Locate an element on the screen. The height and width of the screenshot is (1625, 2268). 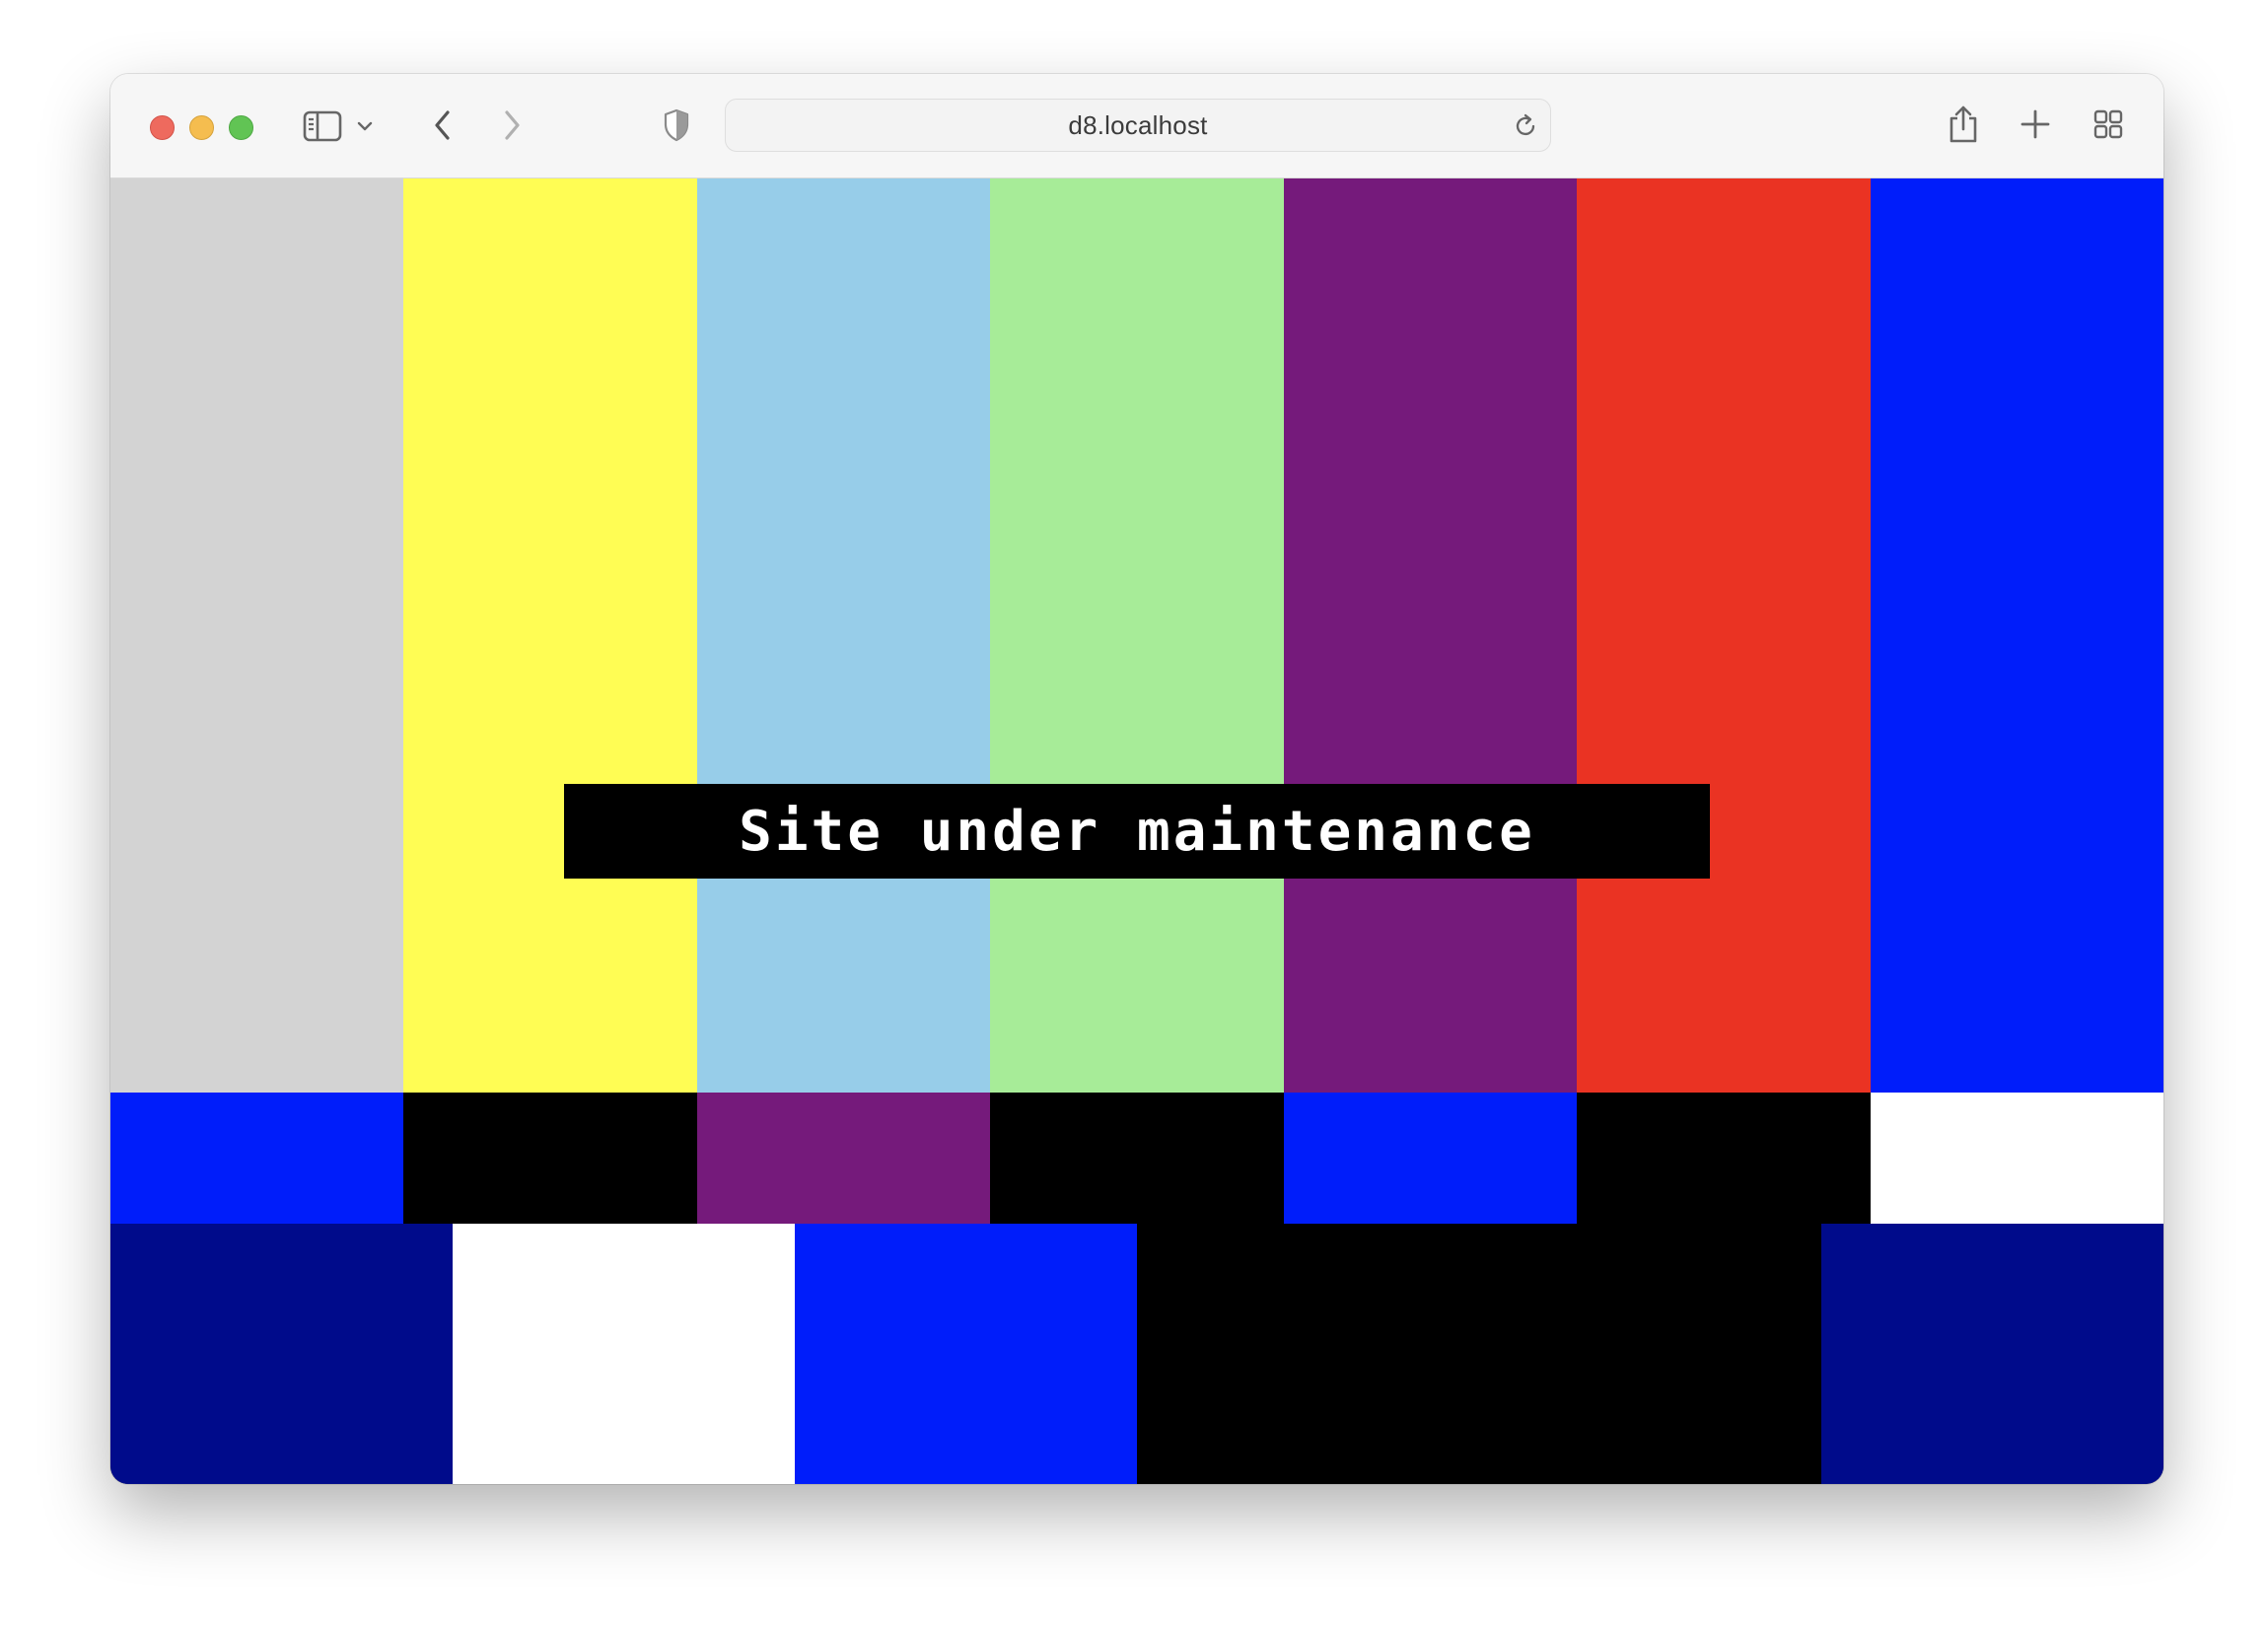
forward-button is located at coordinates (512, 125).